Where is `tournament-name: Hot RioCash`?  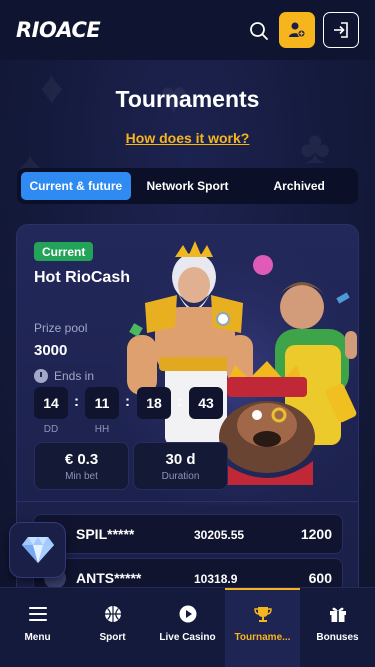 tournament-name: Hot RioCash is located at coordinates (82, 277).